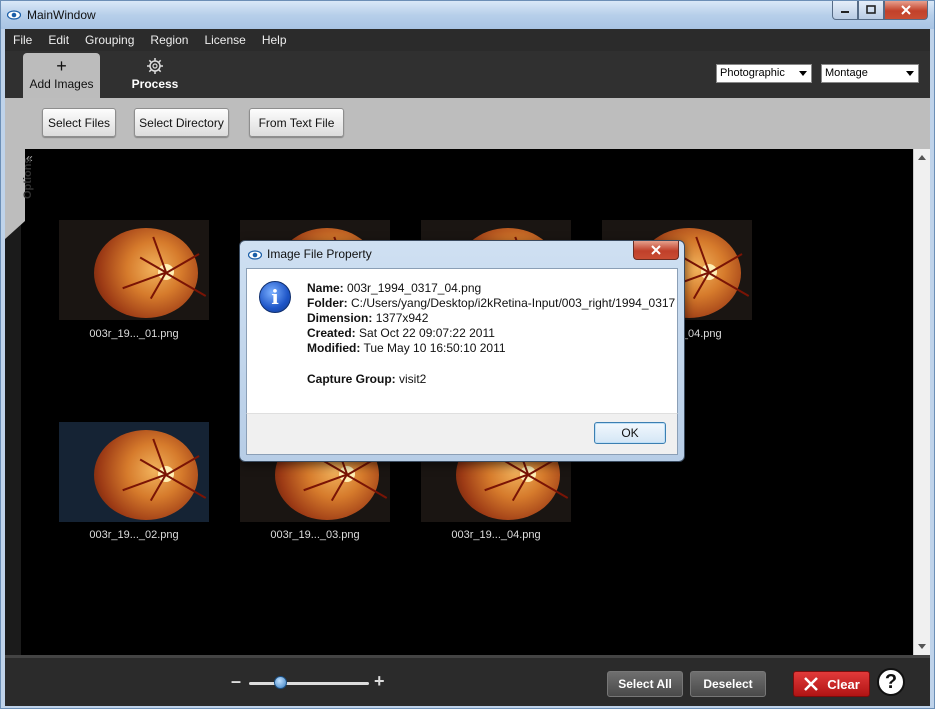 Image resolution: width=935 pixels, height=709 pixels. What do you see at coordinates (434, 348) in the screenshot?
I see `property-value: Tue May 10 16:50:10 2011` at bounding box center [434, 348].